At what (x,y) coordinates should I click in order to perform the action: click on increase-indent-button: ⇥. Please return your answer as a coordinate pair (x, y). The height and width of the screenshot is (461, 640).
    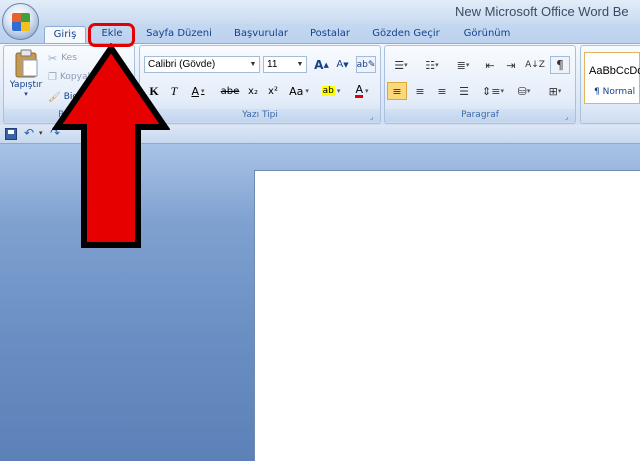
    Looking at the image, I should click on (511, 65).